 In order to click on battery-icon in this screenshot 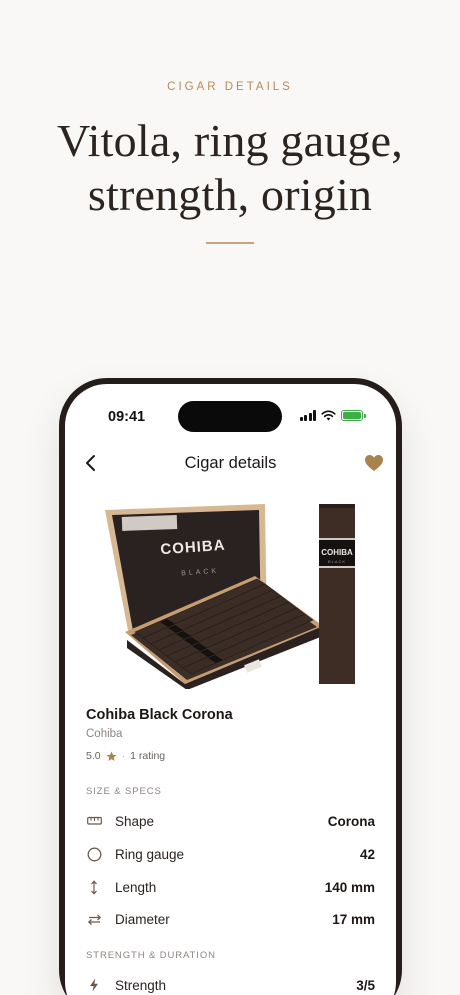, I will do `click(353, 415)`.